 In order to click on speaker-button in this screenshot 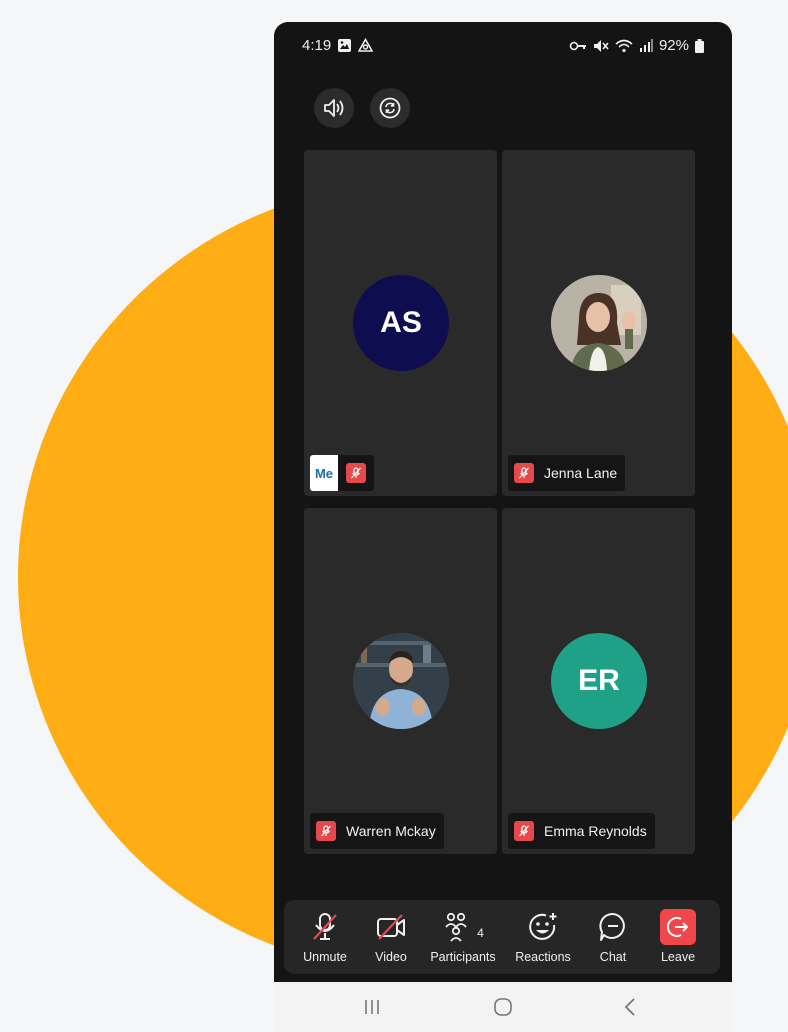, I will do `click(334, 108)`.